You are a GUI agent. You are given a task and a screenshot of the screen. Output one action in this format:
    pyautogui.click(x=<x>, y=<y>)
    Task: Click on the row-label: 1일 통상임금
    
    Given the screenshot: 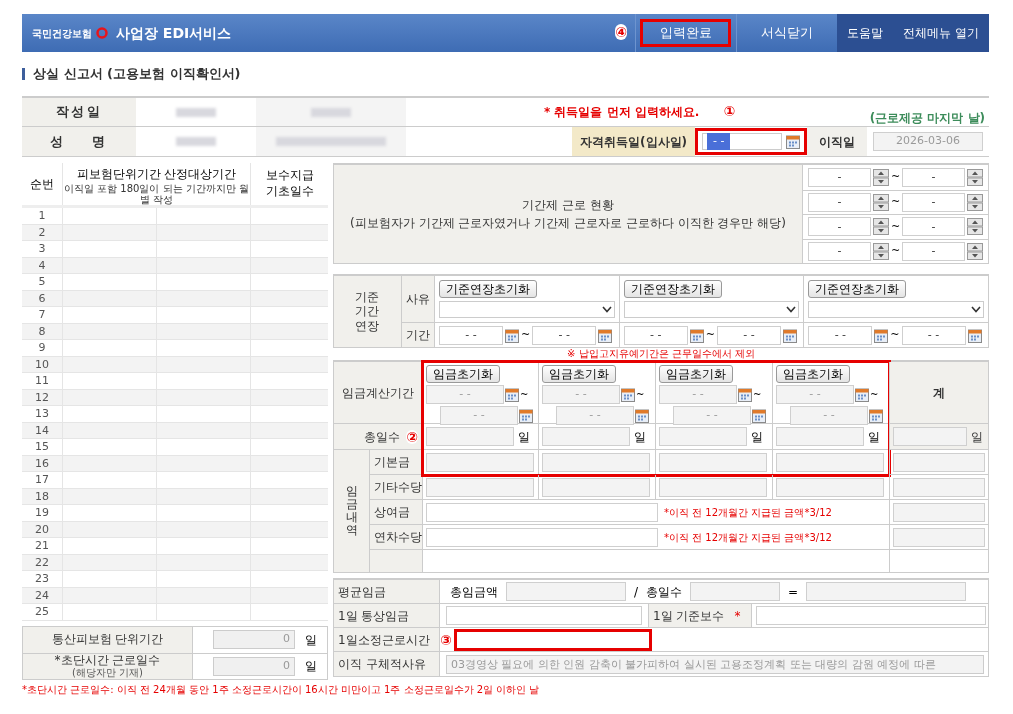 What is the action you would take?
    pyautogui.click(x=387, y=615)
    